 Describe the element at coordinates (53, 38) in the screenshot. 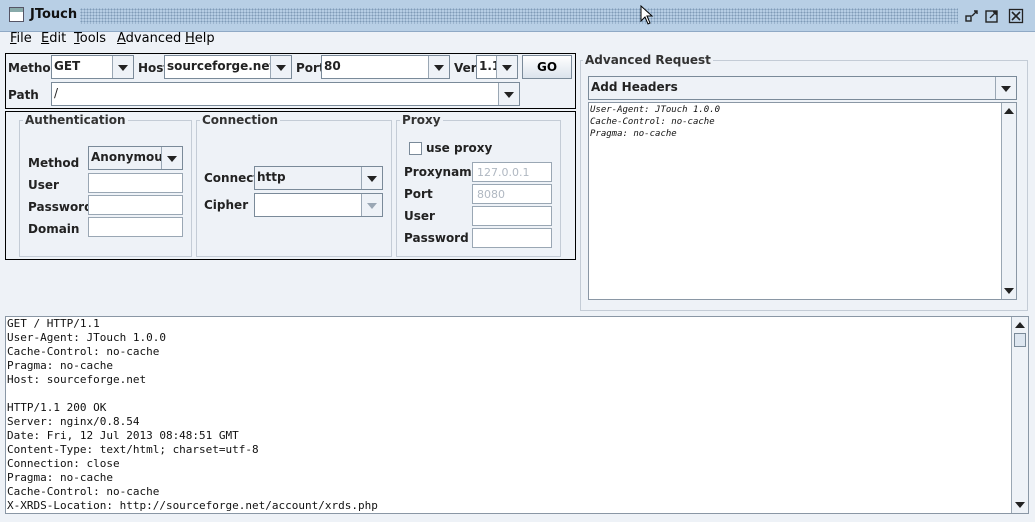

I see `menu-edit: Edit` at that location.